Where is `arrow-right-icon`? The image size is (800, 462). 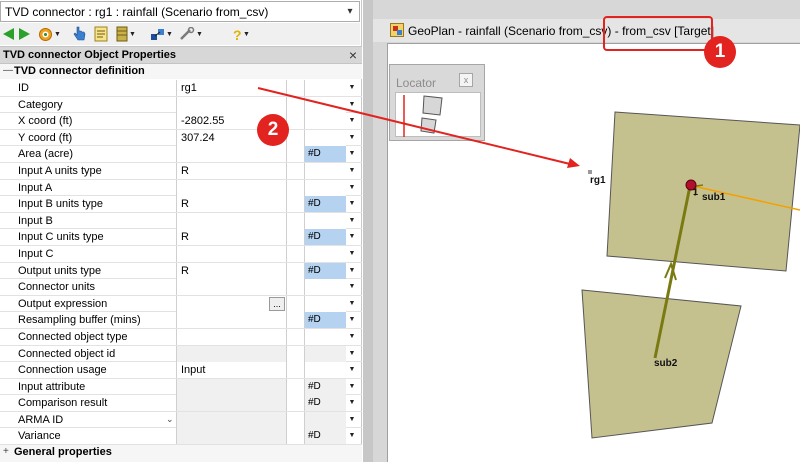 arrow-right-icon is located at coordinates (24, 34).